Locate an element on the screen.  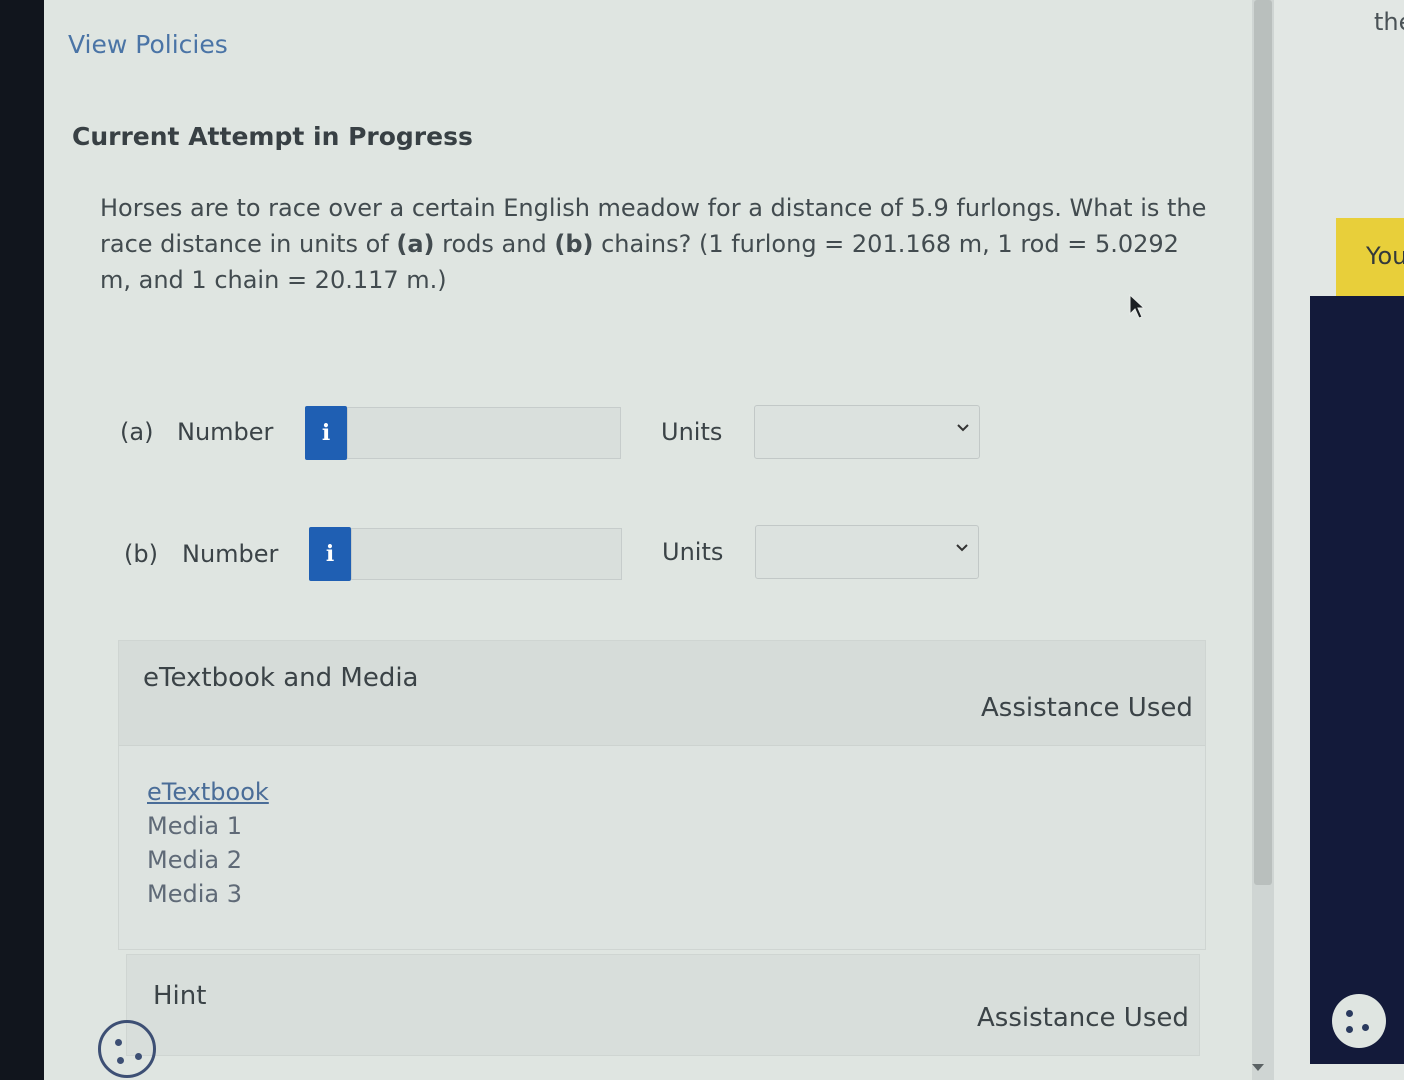
attempt-heading: Current Attempt in Progress is located at coordinates (272, 136).